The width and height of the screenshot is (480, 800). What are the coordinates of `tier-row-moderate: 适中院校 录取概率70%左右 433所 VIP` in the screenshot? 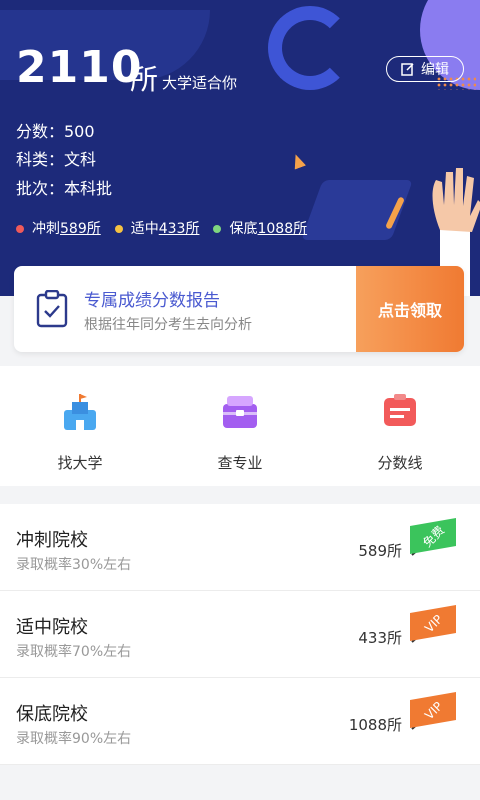 It's located at (240, 634).